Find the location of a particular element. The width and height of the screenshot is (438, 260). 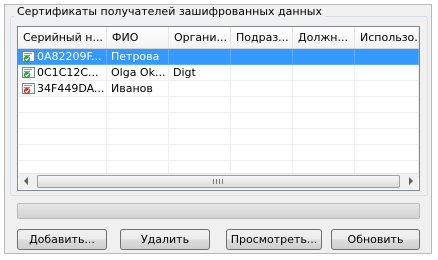

name-cell: Иванов is located at coordinates (138, 89).